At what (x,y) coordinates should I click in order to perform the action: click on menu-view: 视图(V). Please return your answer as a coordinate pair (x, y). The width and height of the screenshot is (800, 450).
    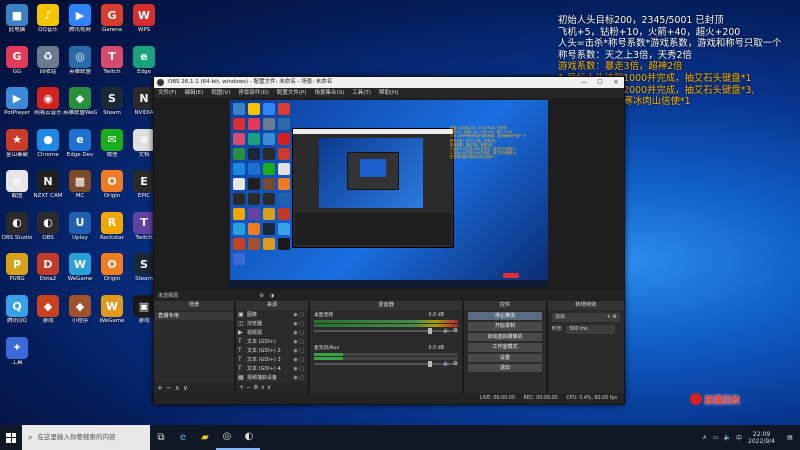
    Looking at the image, I should click on (220, 93).